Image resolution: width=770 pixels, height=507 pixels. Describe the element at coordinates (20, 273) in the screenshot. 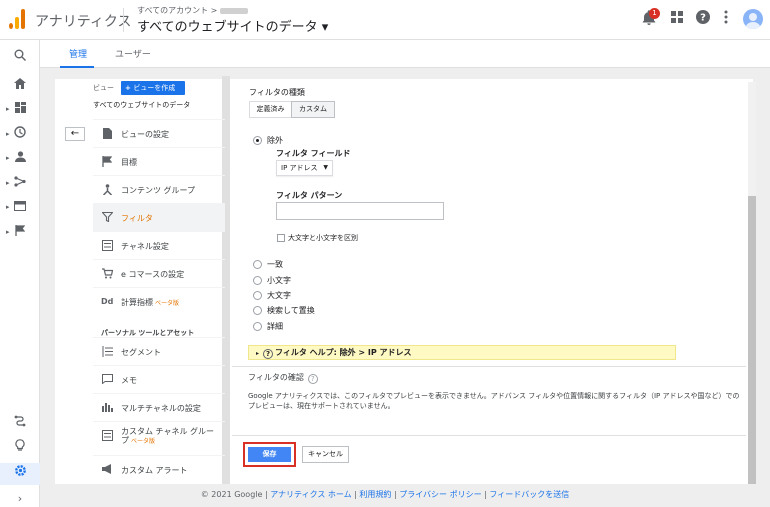

I see `left-nav-rail: ▸ ▸ ▸ ▸ ▸ ▸ ›` at that location.